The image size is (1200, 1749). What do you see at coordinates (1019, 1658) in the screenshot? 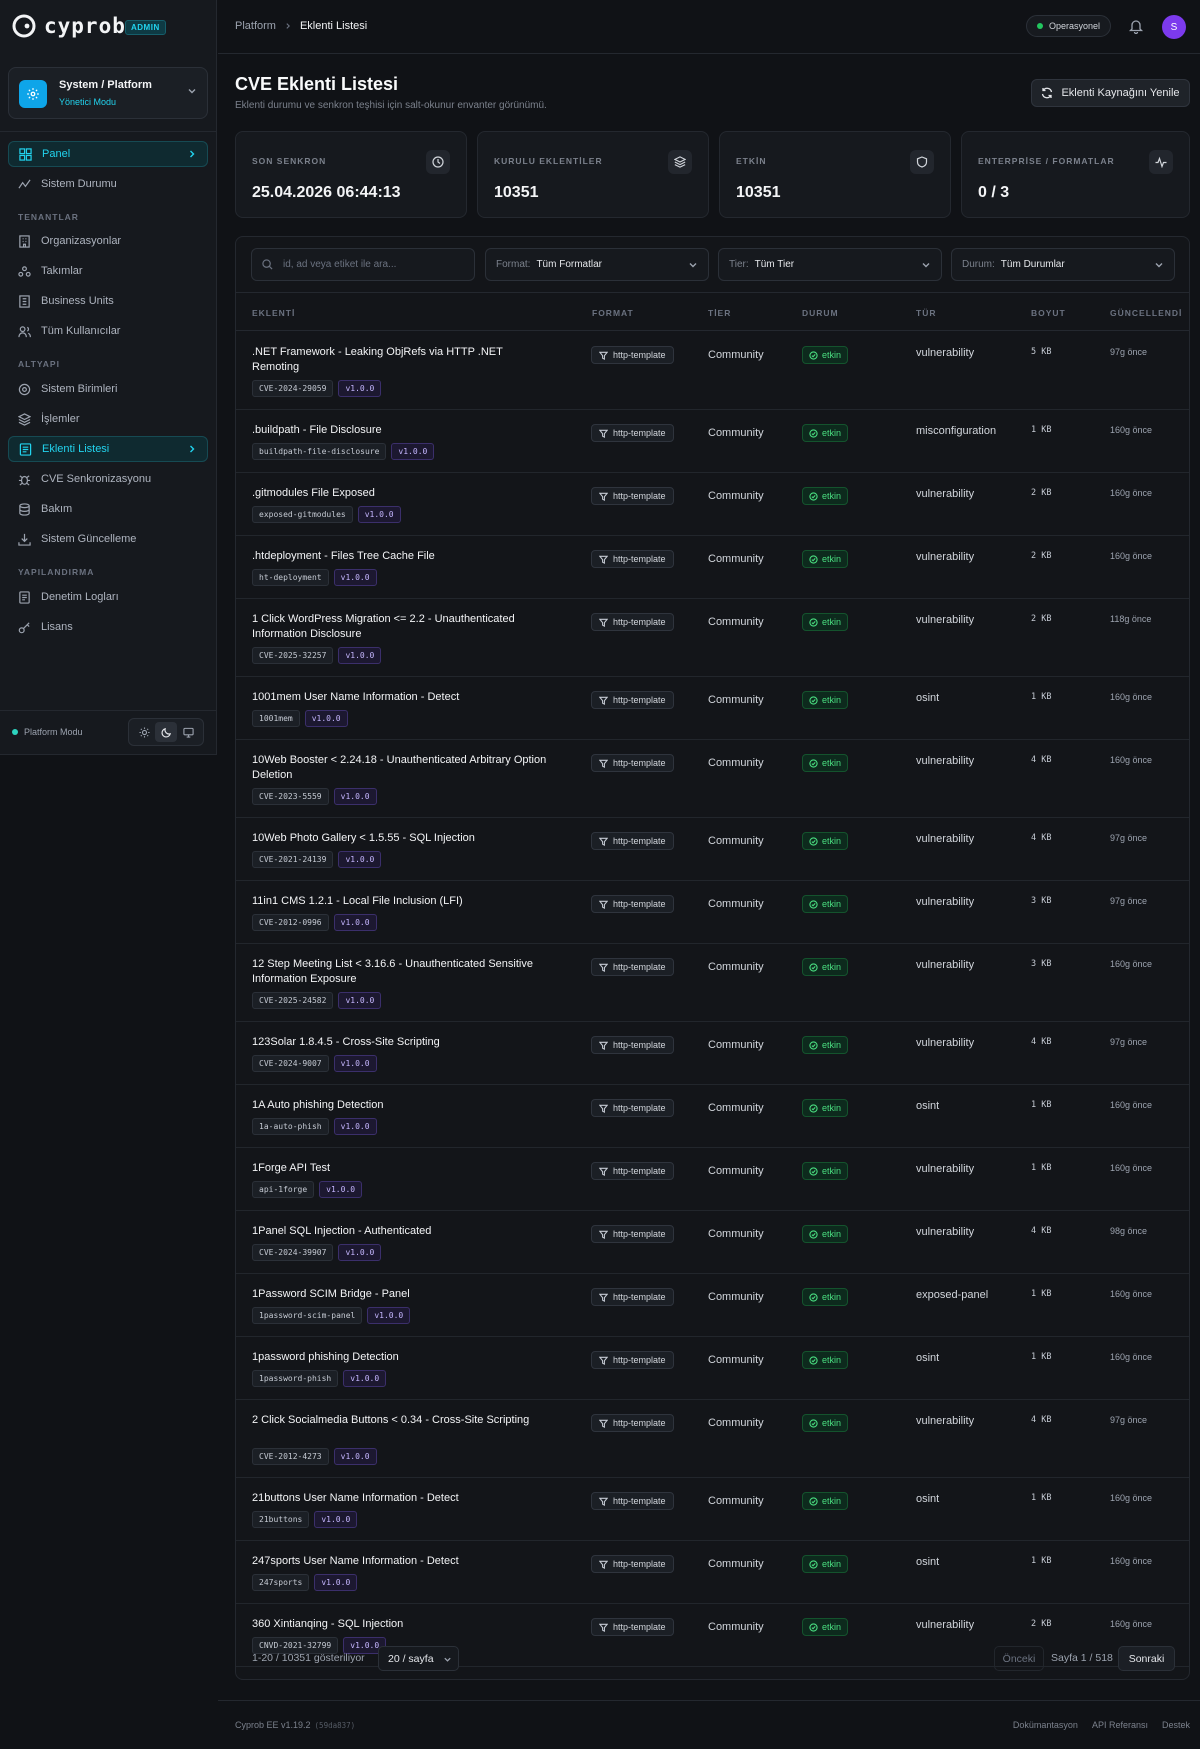
I see `prev-page-button: Önceki` at bounding box center [1019, 1658].